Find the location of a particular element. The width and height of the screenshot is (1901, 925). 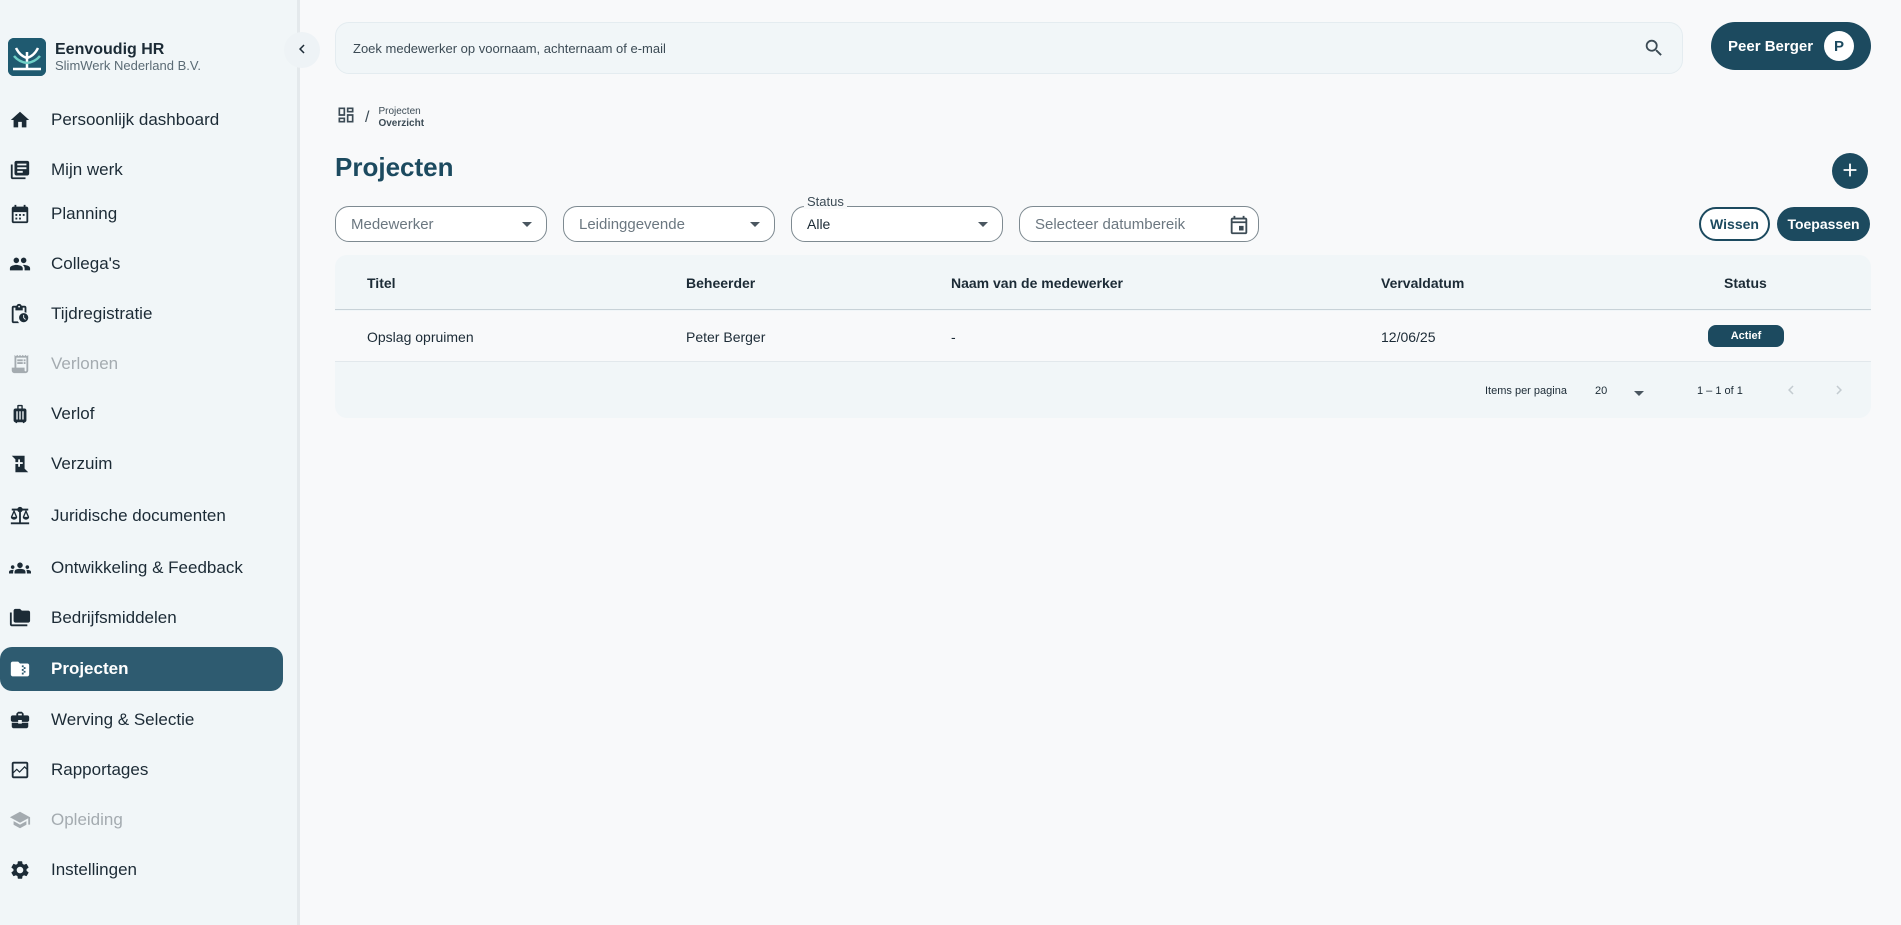

sidebar-item-bedrijfsmiddelen: Bedrijfsmiddelen is located at coordinates (141, 618).